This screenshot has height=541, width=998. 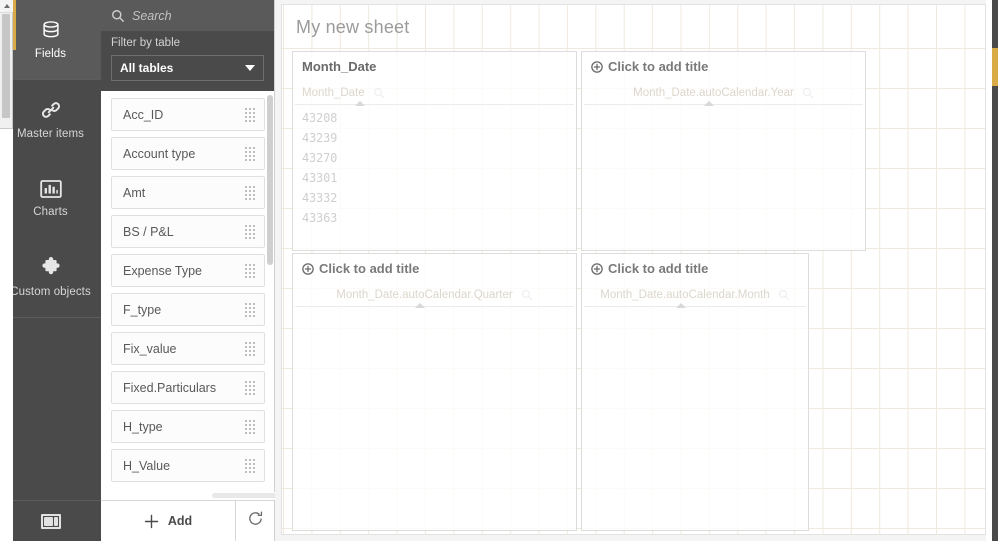 I want to click on field-item-label: Expense Type, so click(x=162, y=270).